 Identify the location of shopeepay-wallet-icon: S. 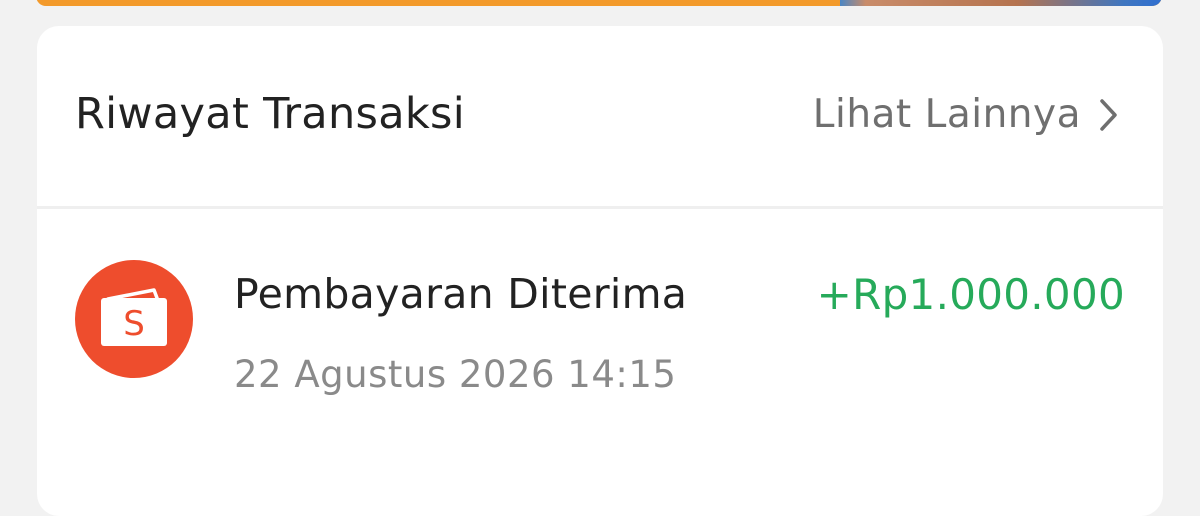
(134, 319).